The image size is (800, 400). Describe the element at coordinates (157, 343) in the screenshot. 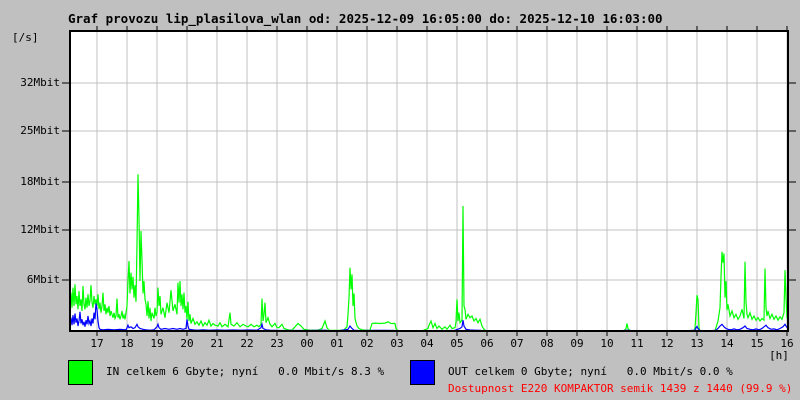

I see `x-tick-label: 19` at that location.